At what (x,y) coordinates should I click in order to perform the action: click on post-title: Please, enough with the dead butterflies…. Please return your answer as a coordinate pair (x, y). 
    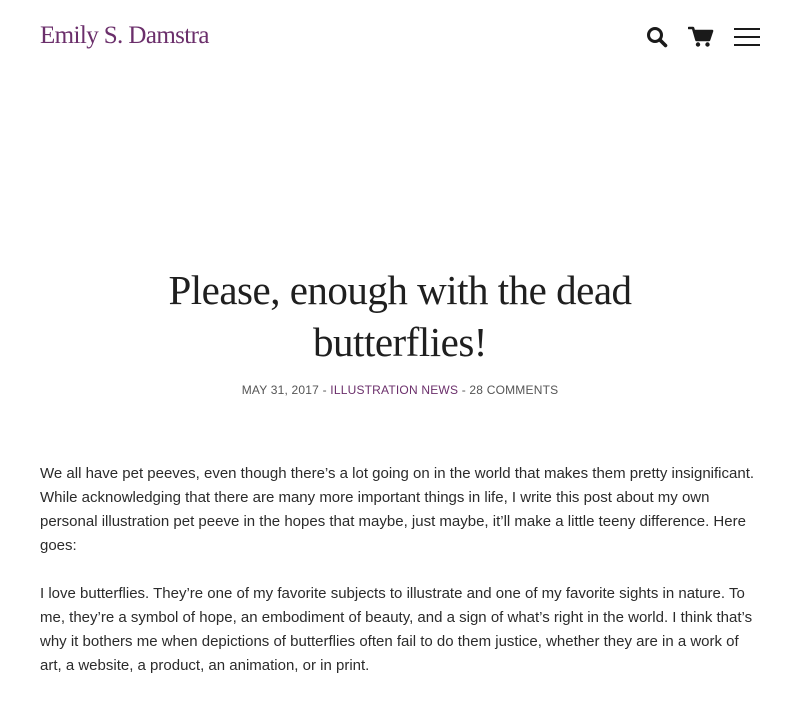
    Looking at the image, I should click on (400, 316).